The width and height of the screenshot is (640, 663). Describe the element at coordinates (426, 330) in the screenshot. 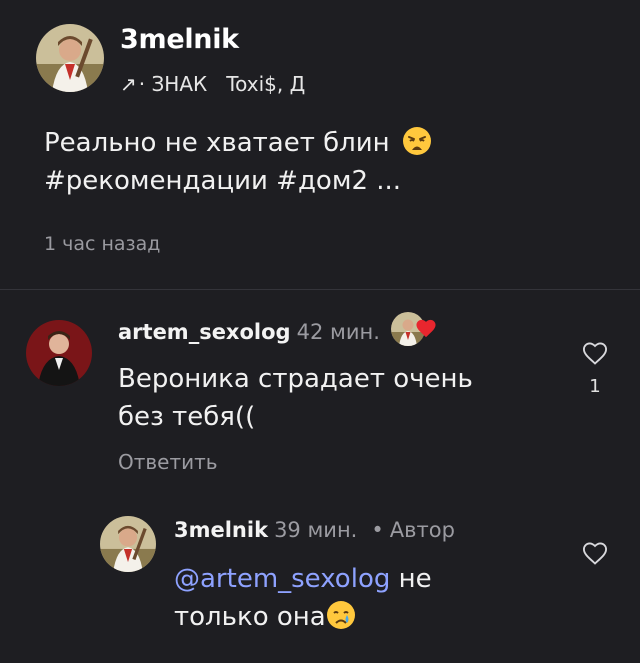

I see `heart-icon` at that location.